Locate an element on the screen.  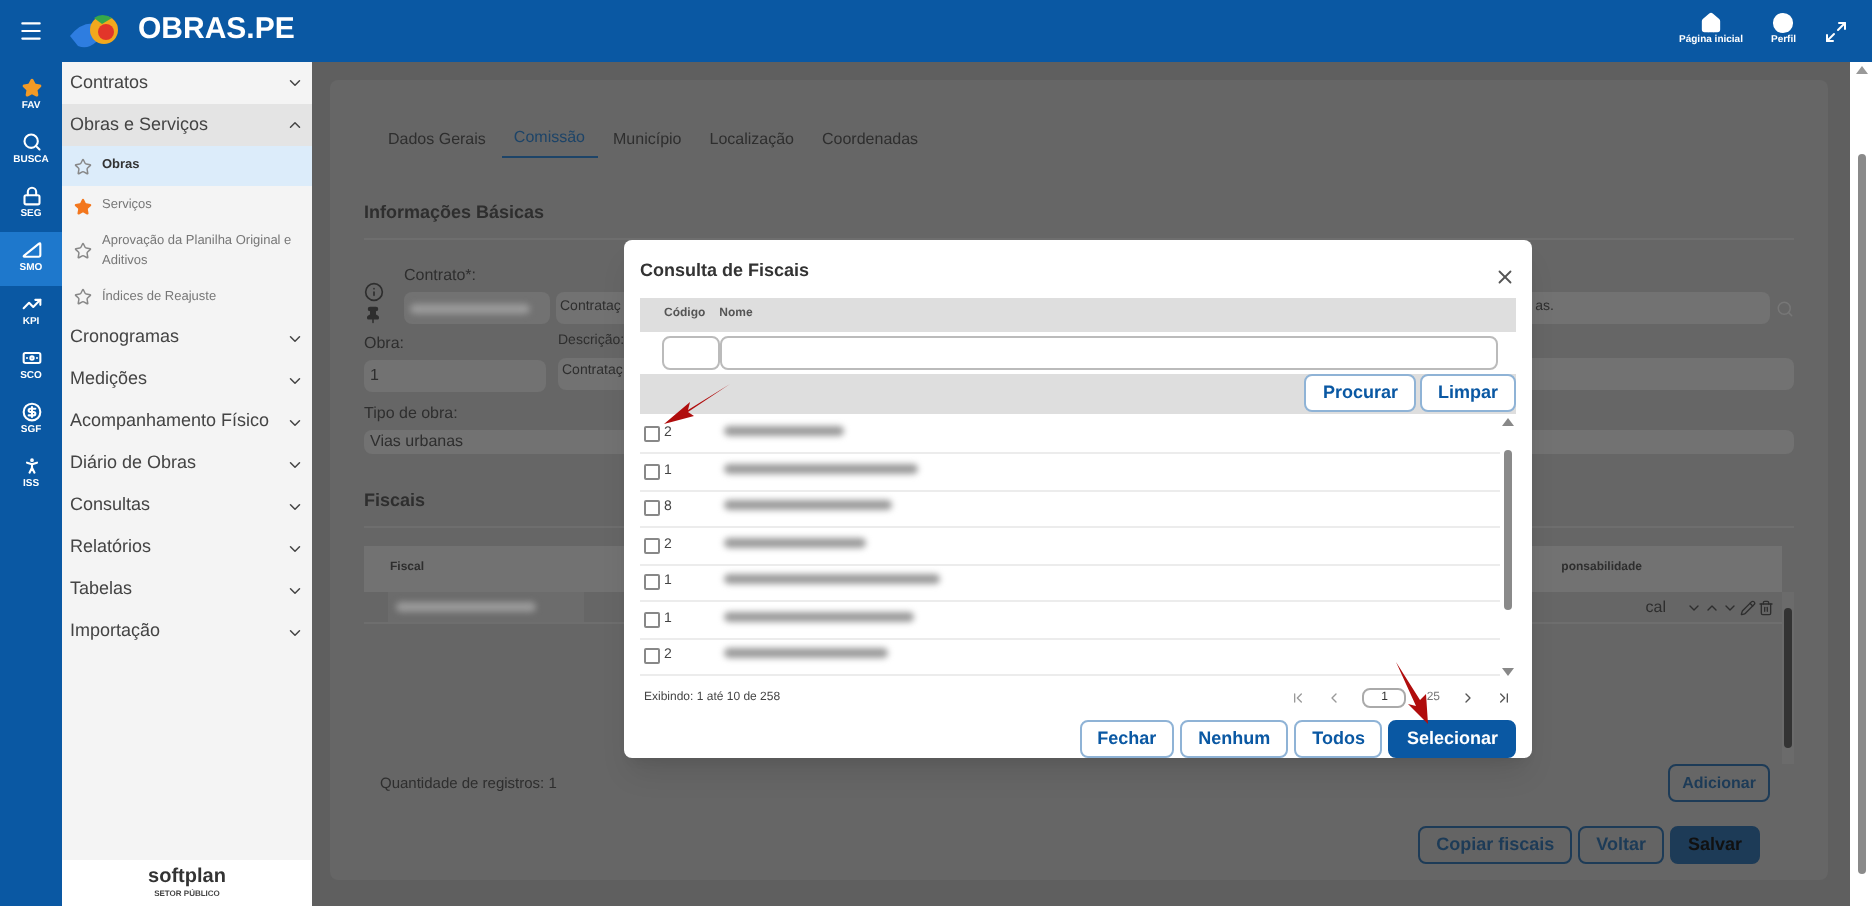
menu-group: Diário de Obras is located at coordinates (187, 464).